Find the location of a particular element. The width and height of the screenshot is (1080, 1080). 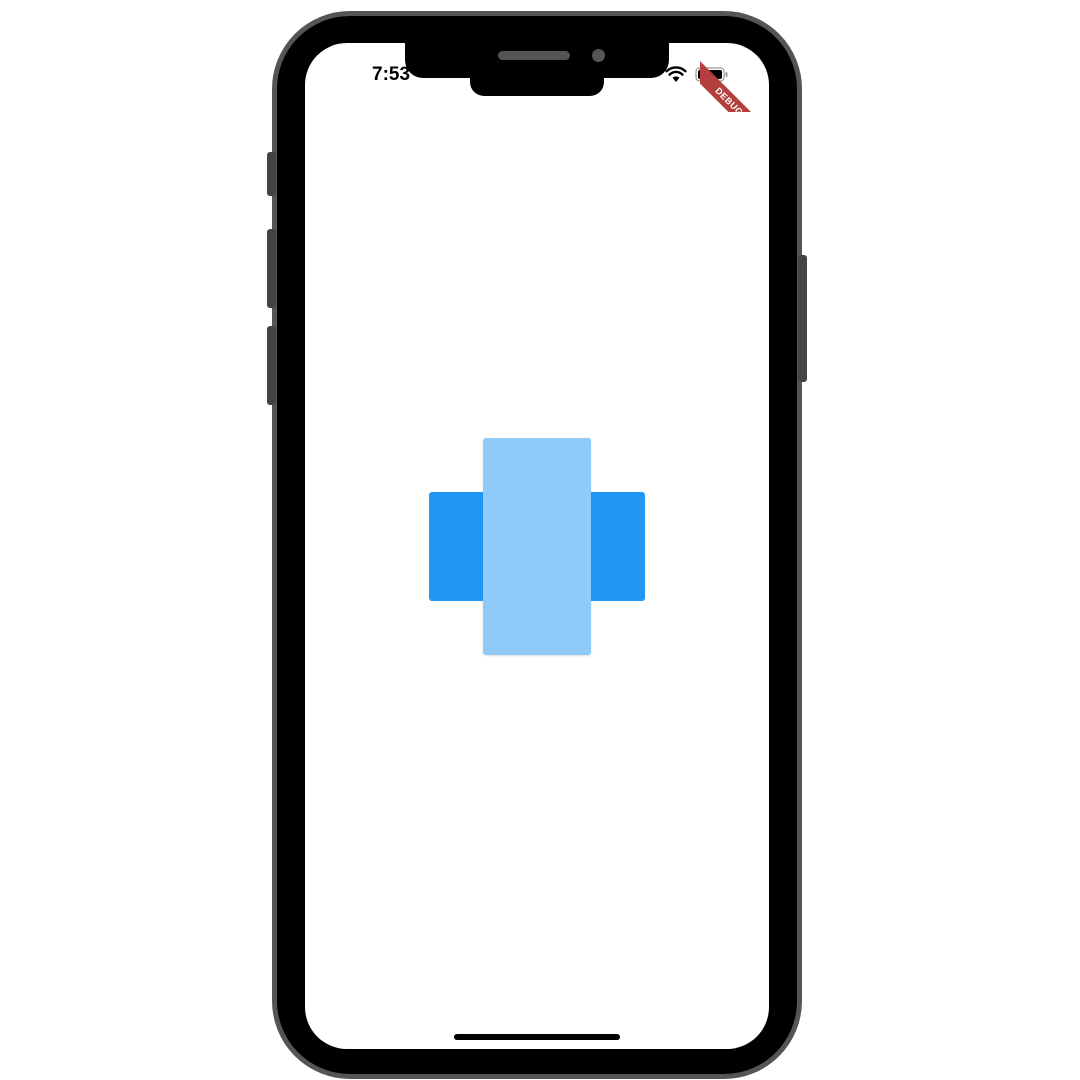

debug-banner: DEBUG is located at coordinates (734, 77).